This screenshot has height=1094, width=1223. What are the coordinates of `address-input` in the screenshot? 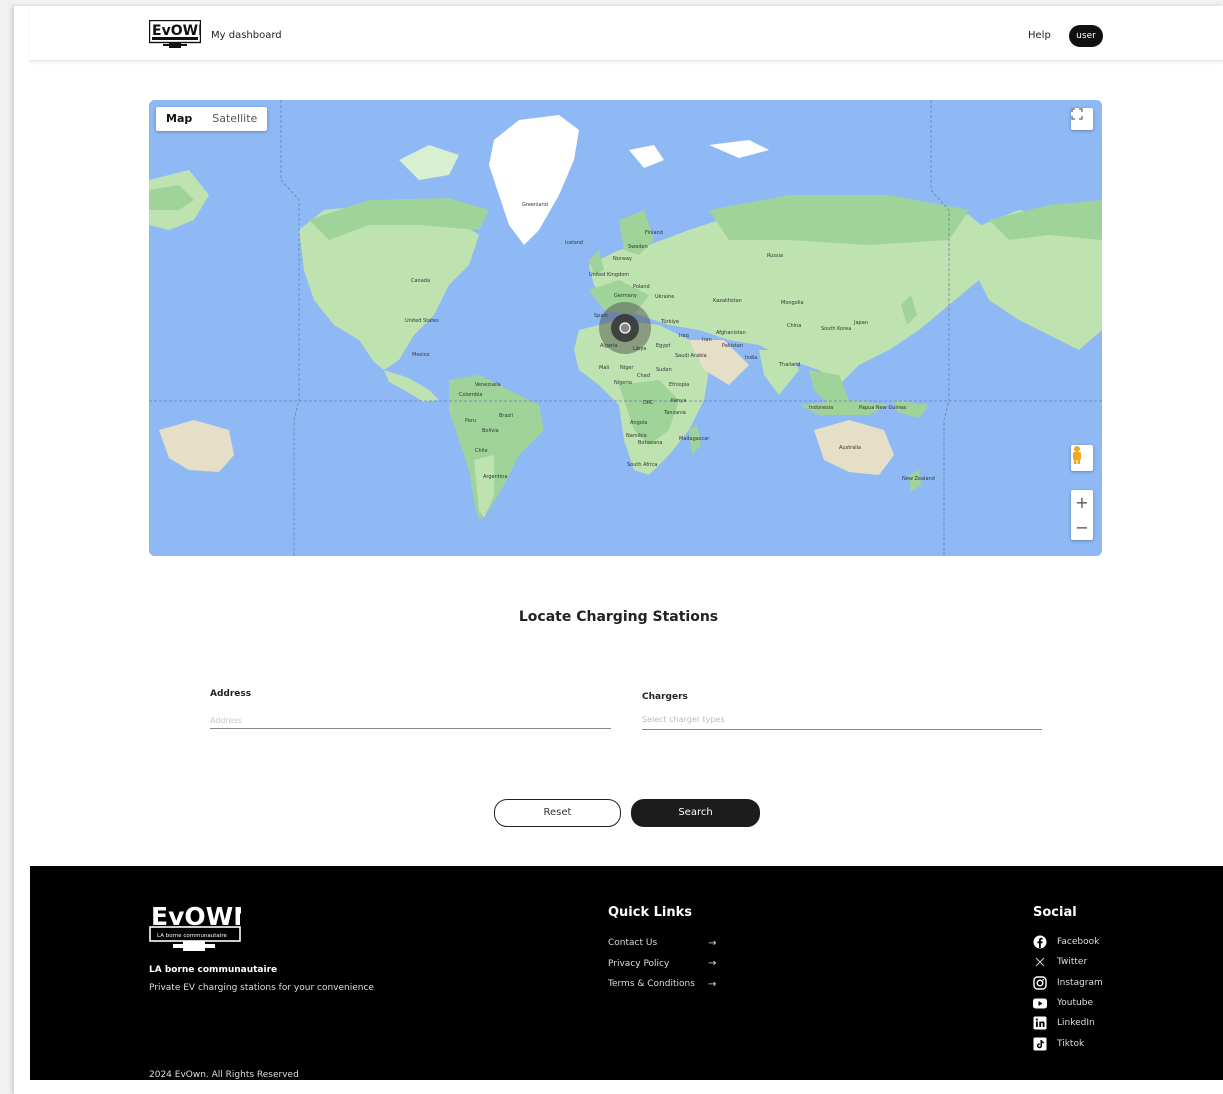 It's located at (410, 720).